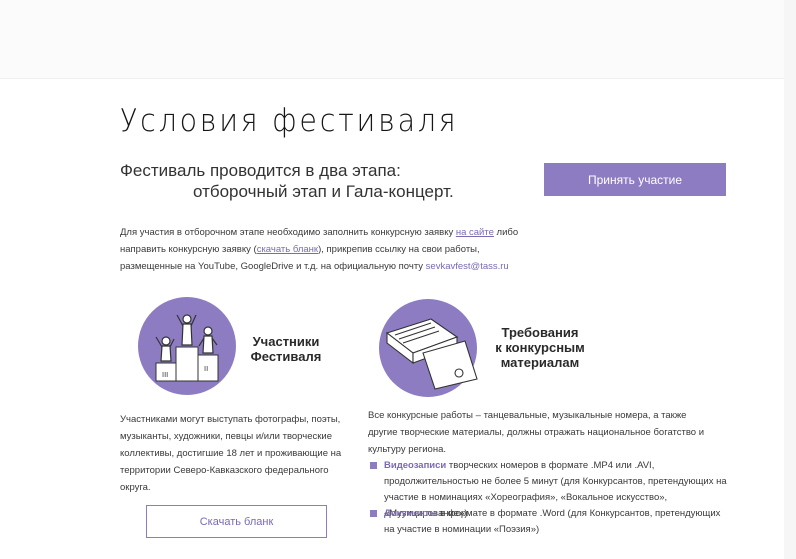 This screenshot has height=559, width=796. I want to click on podium-icon: III II, so click(187, 346).